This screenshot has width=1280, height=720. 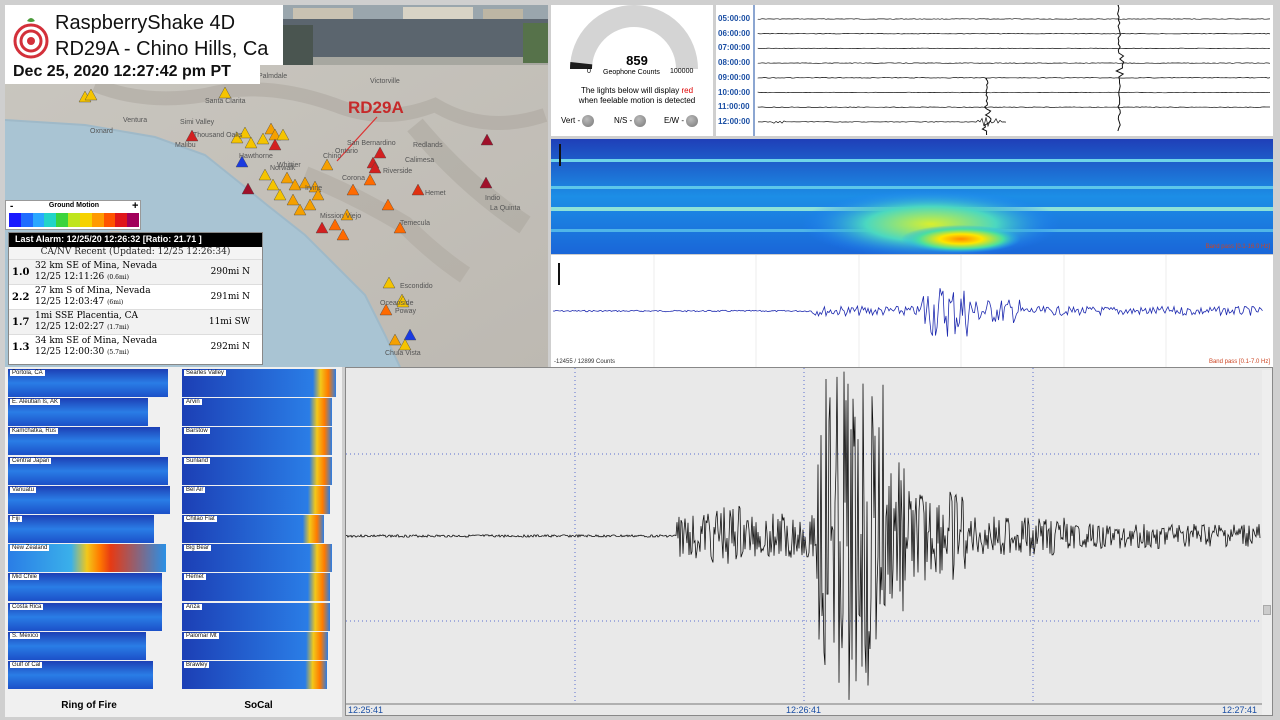 What do you see at coordinates (578, 121) in the screenshot?
I see `vertical-light: Vert -` at bounding box center [578, 121].